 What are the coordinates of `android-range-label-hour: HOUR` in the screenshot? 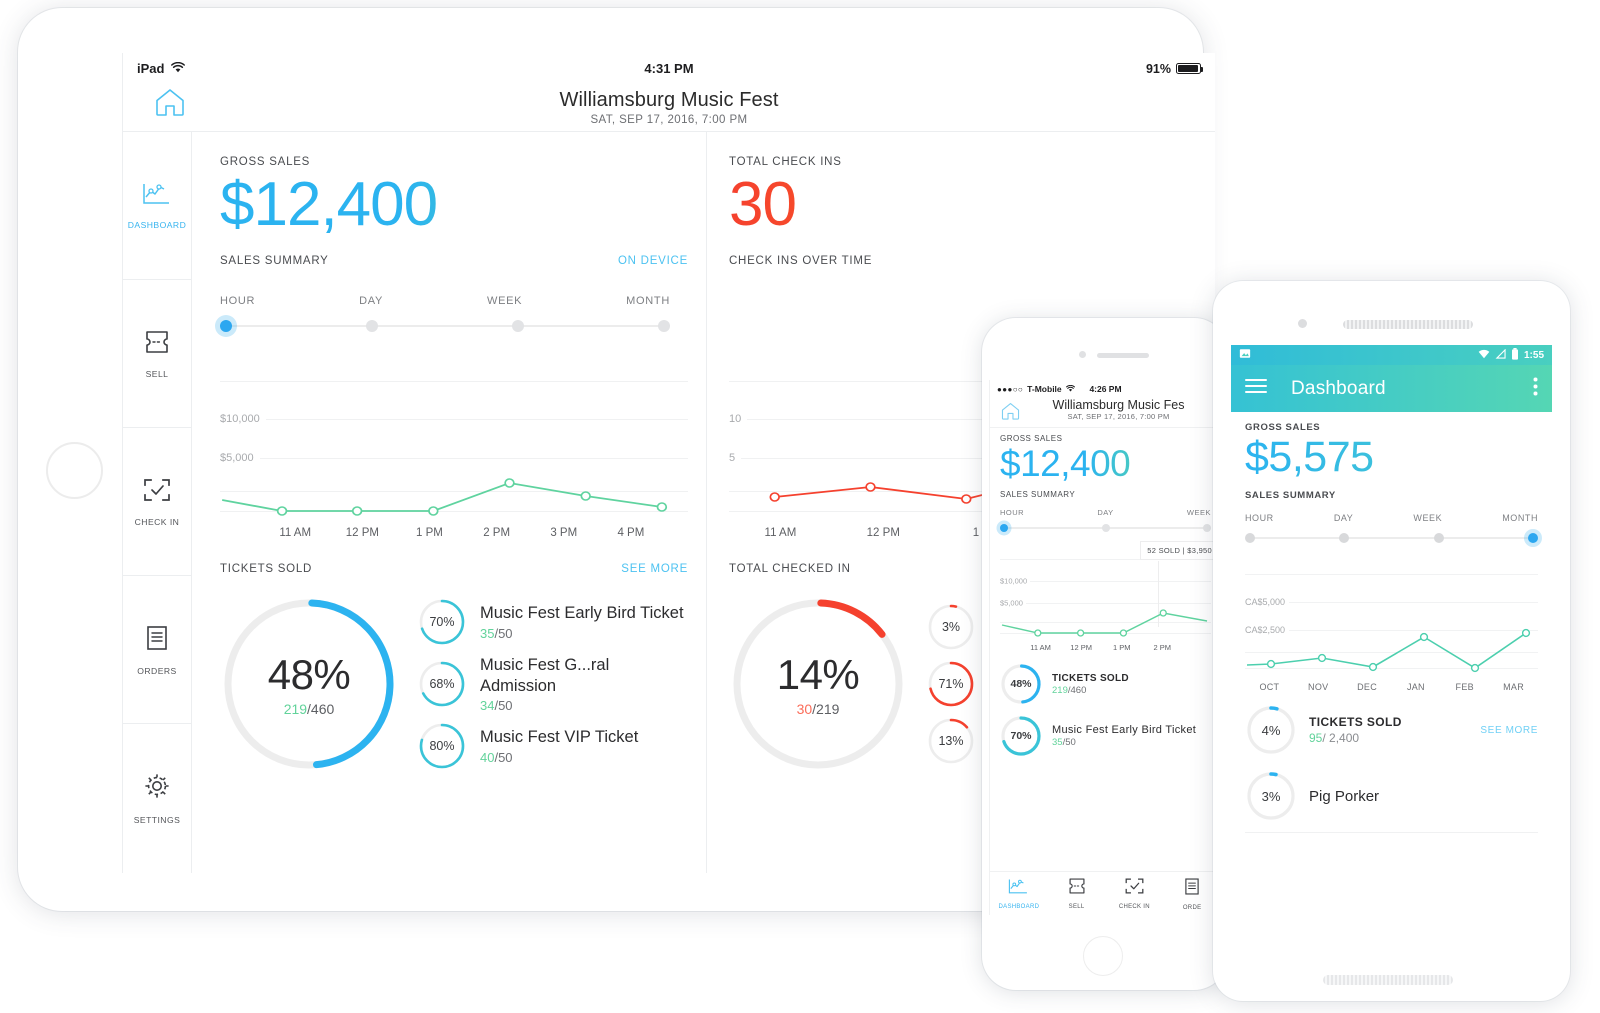 It's located at (1259, 518).